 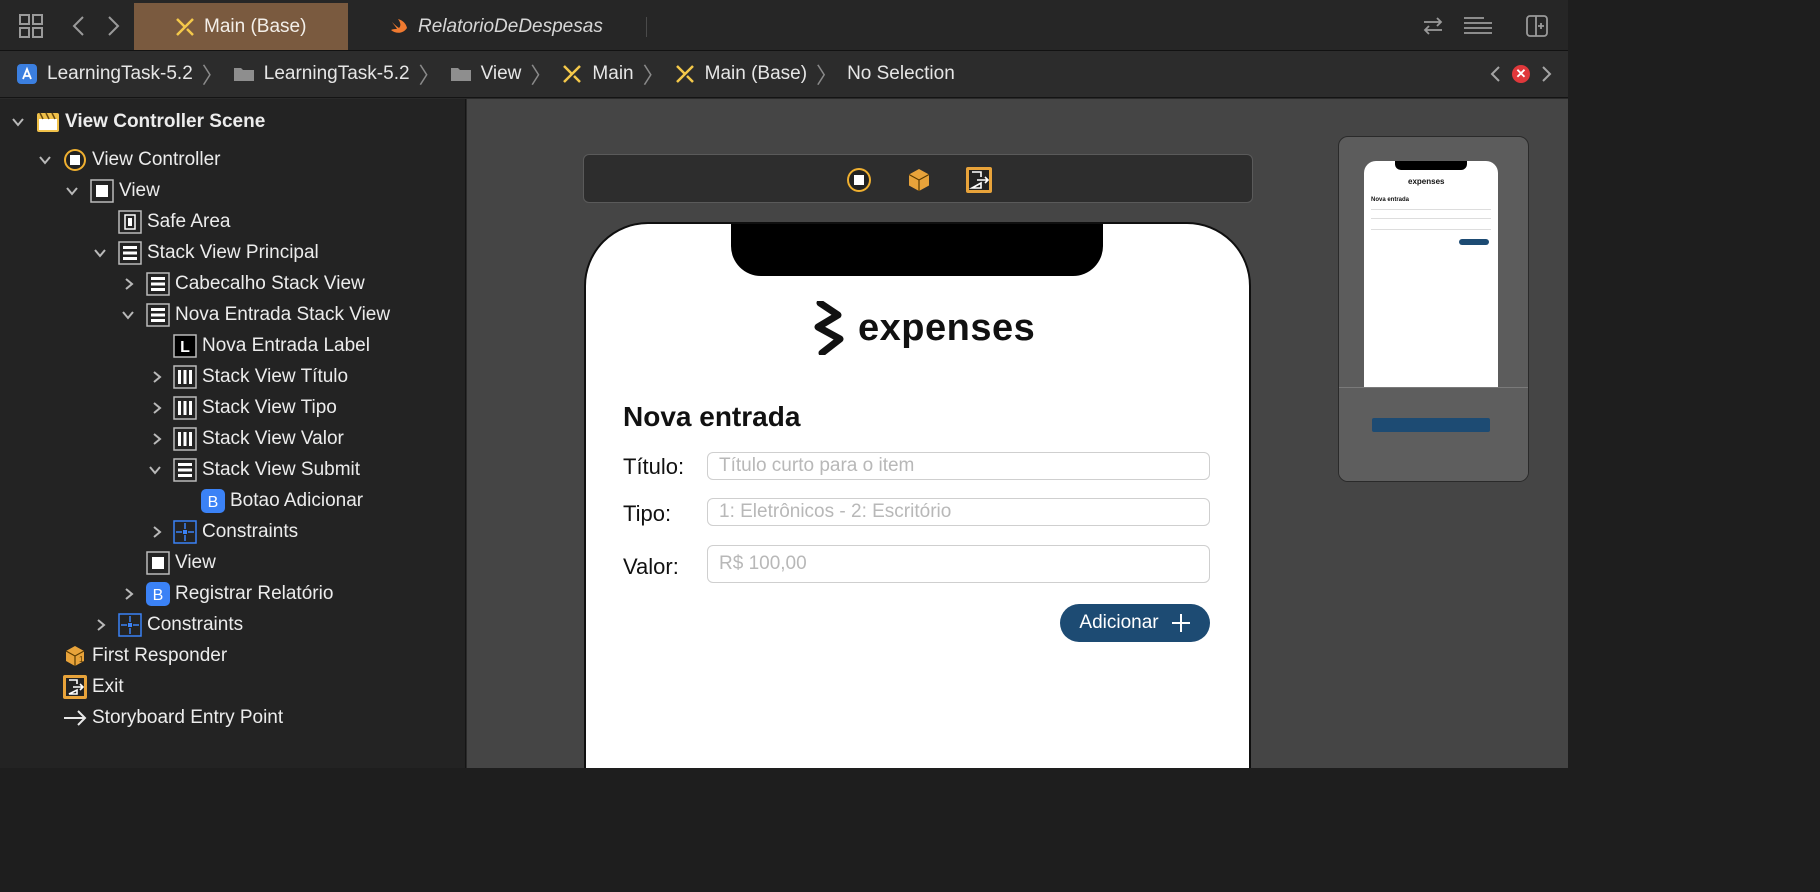 What do you see at coordinates (145, 656) in the screenshot?
I see `outline-row-first-responder: 1 First Responder` at bounding box center [145, 656].